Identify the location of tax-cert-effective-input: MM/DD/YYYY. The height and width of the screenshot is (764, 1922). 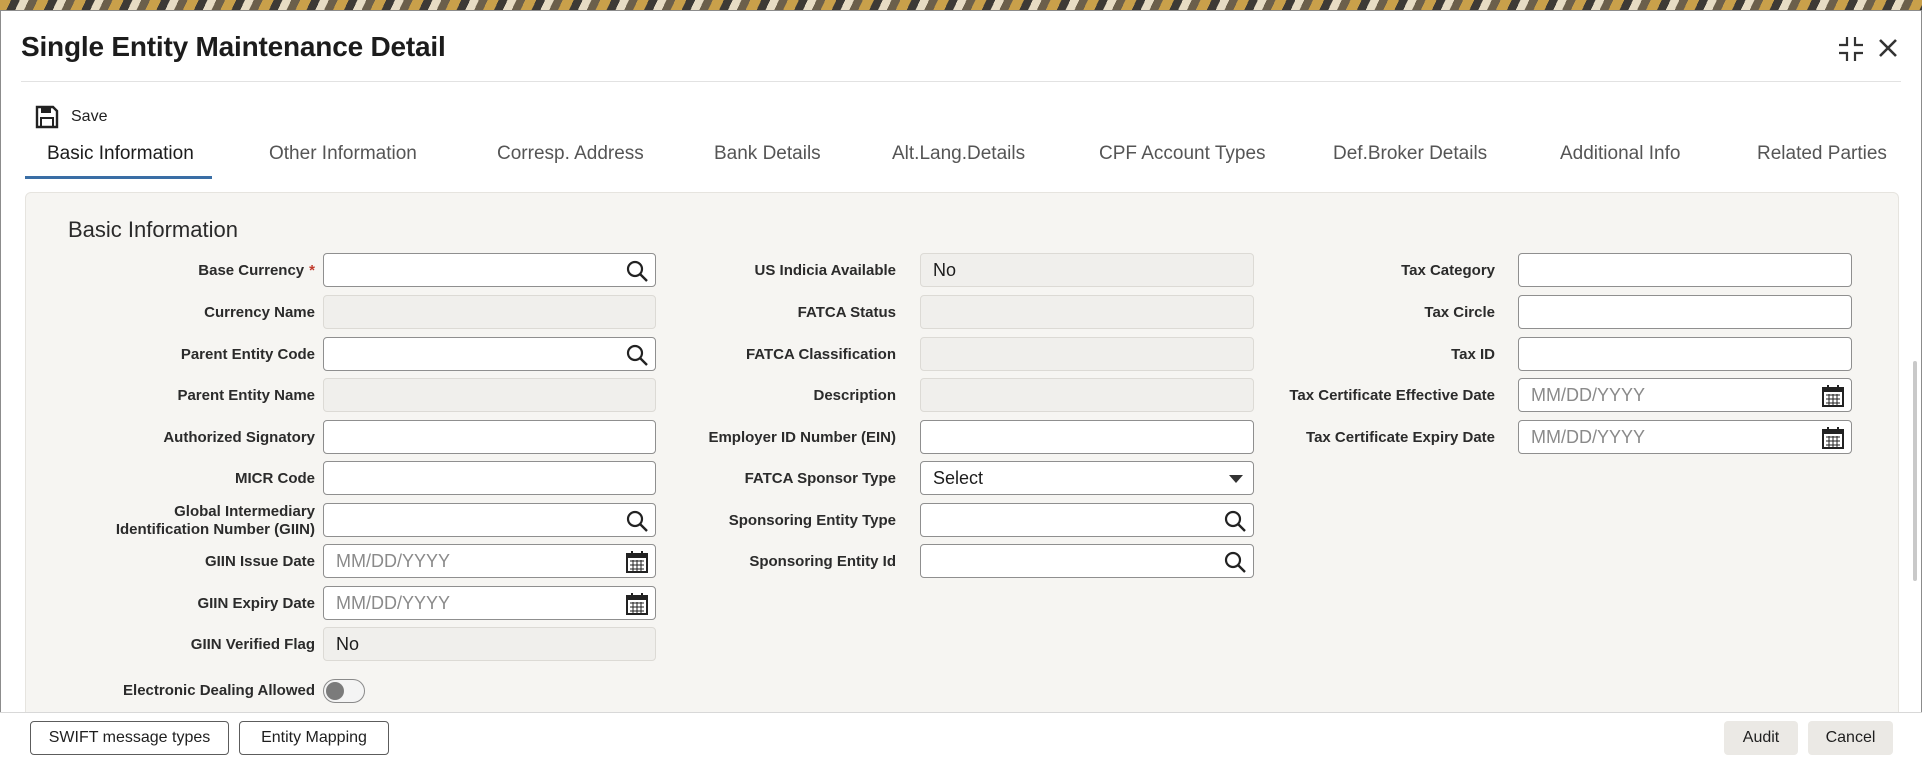
(1685, 395).